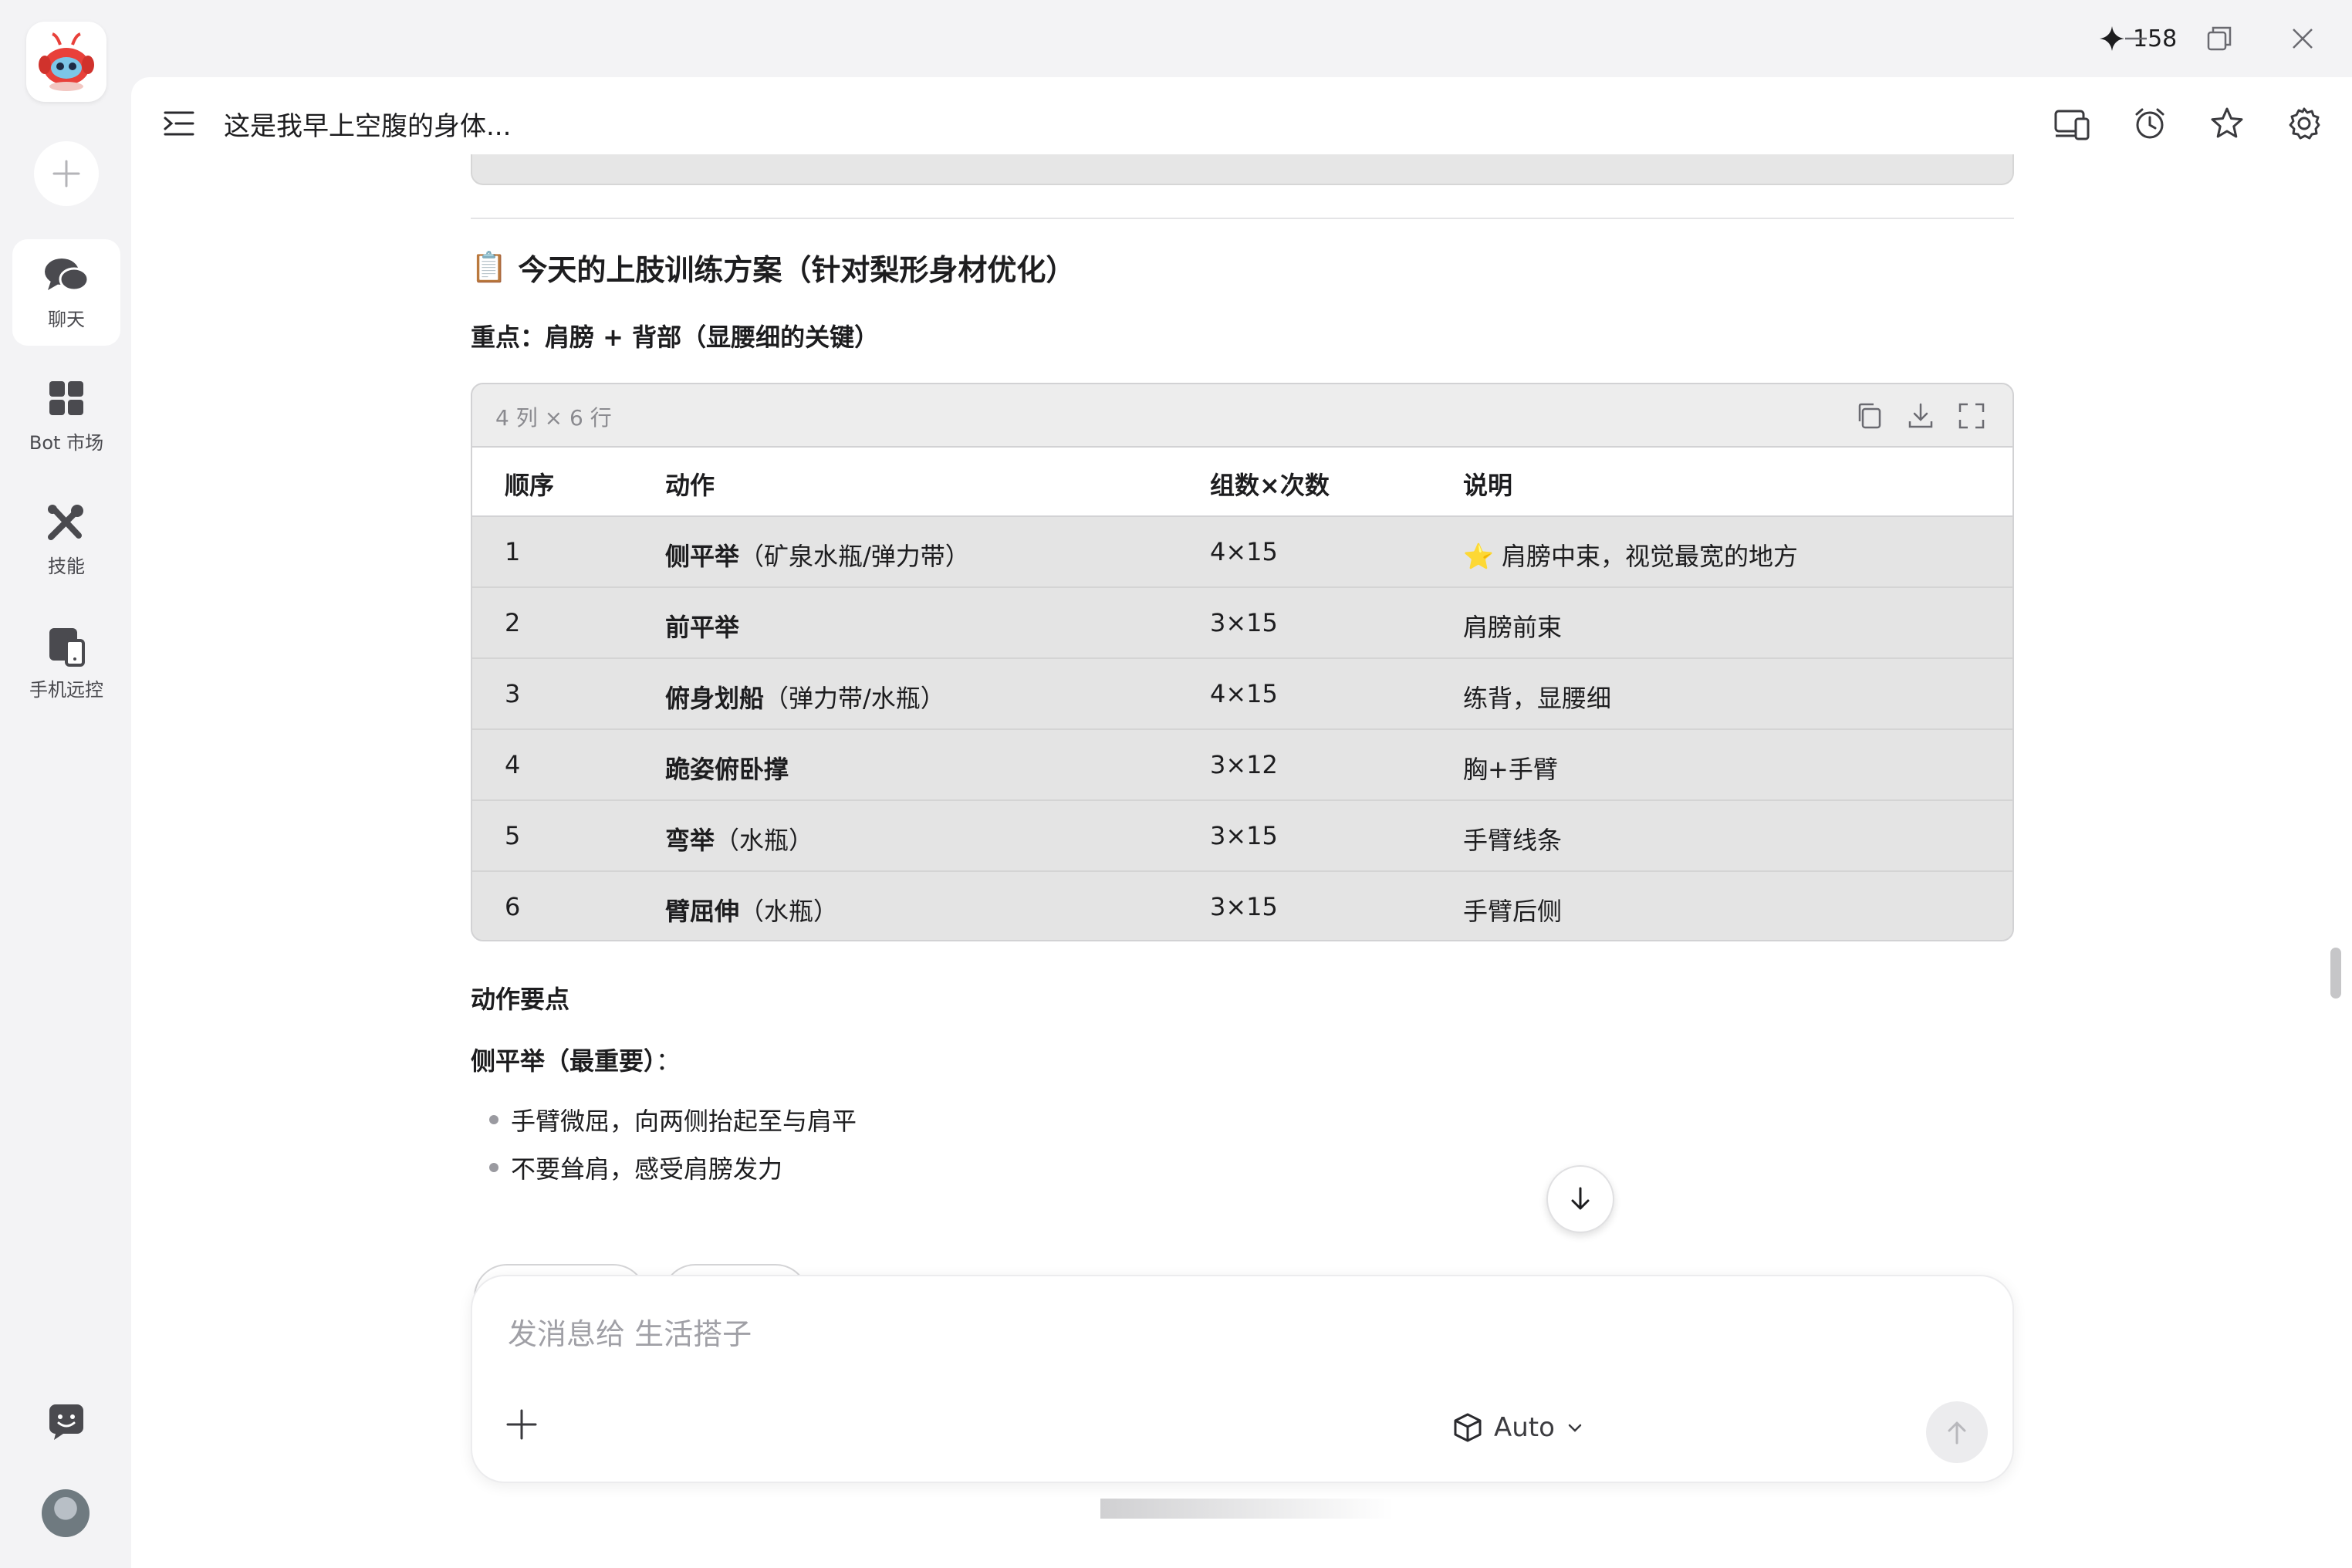  I want to click on cell-action: 俯身划船（弹力带/水瓶）, so click(805, 697).